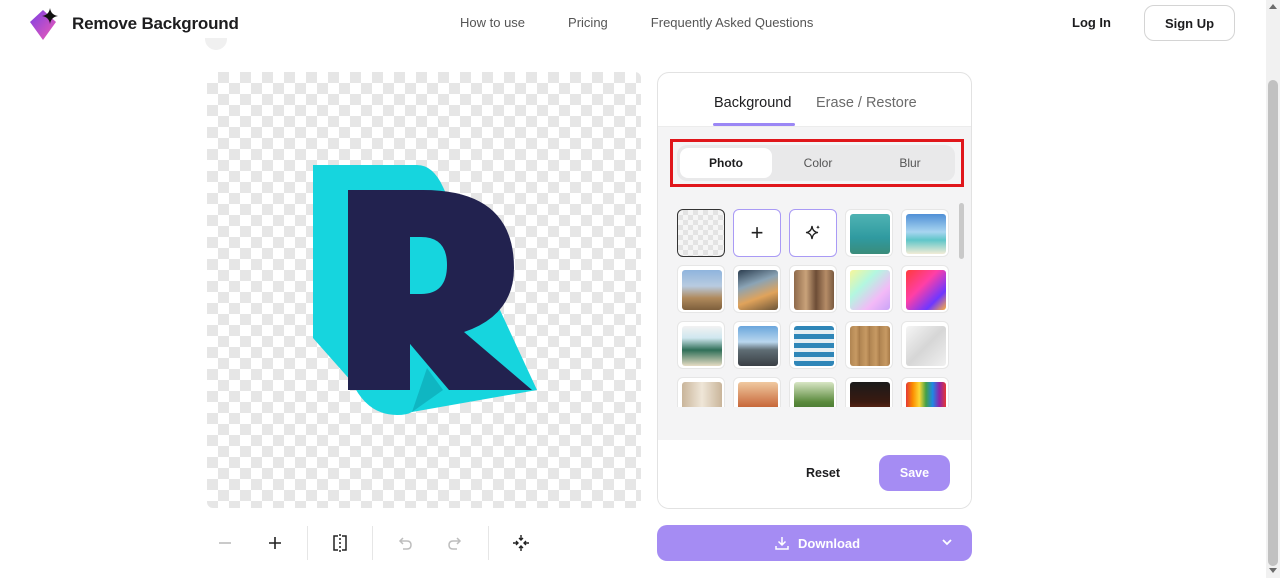  Describe the element at coordinates (757, 392) in the screenshot. I see `bg-photo-canyon` at that location.